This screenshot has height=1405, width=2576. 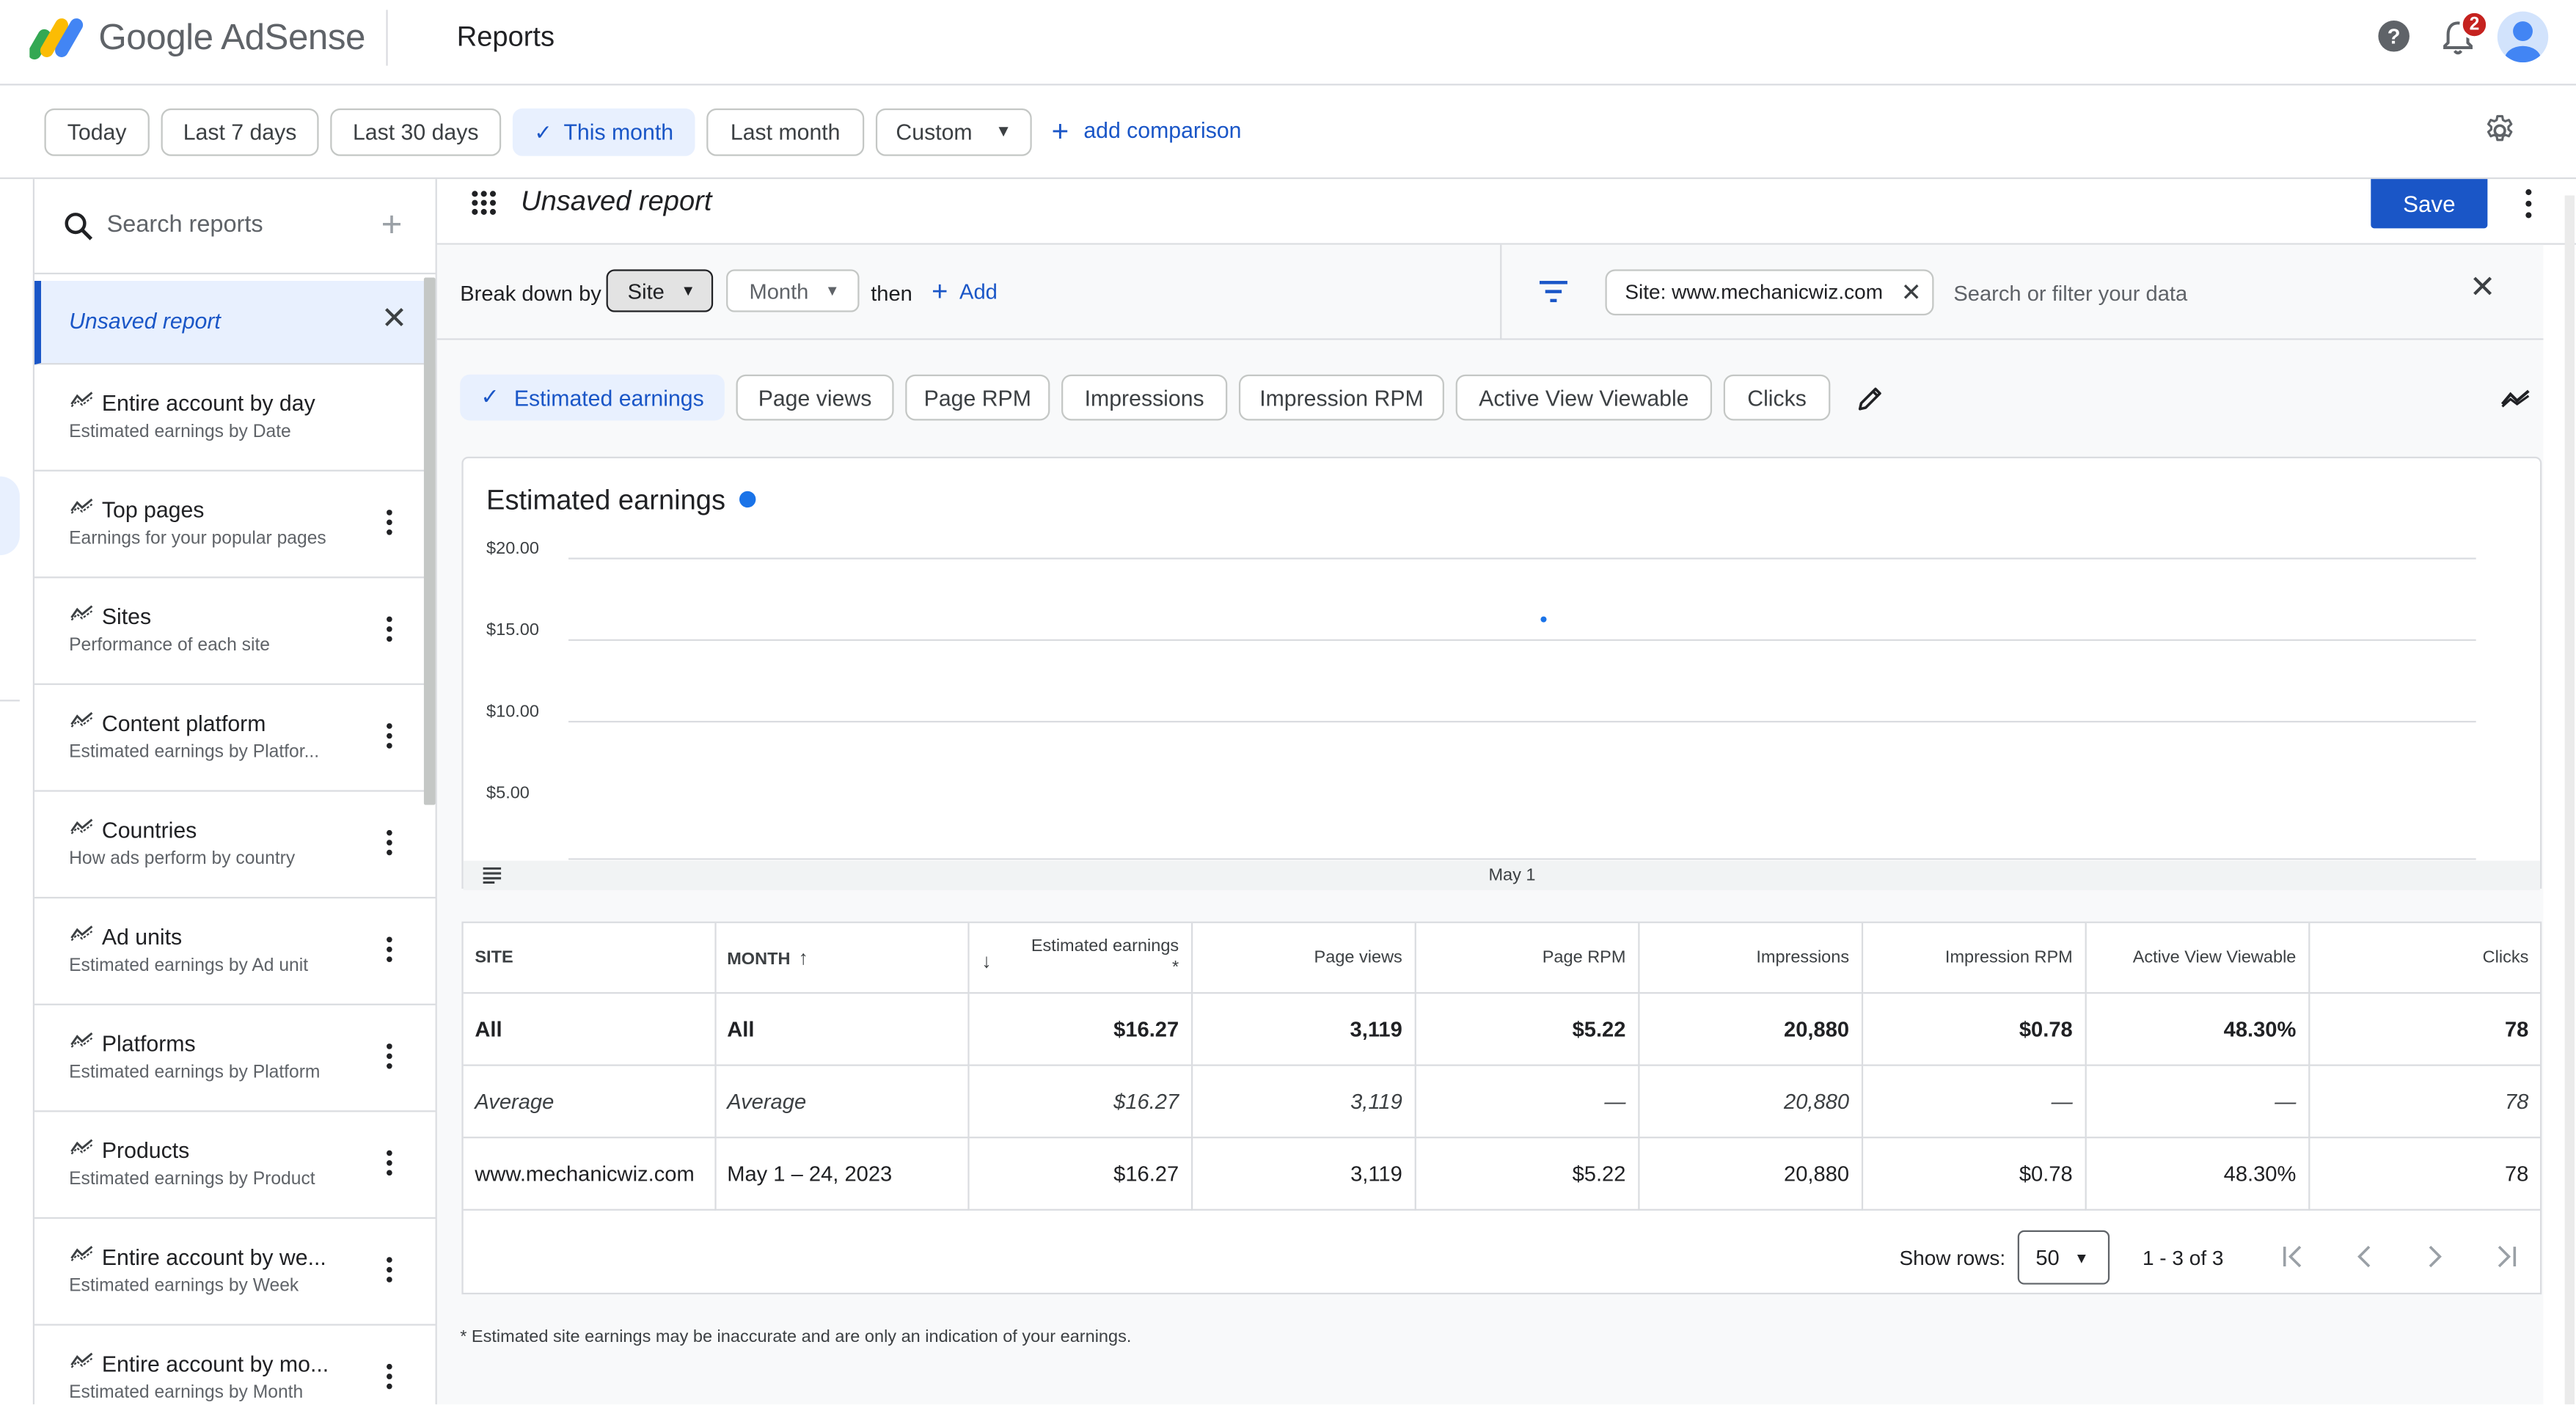 What do you see at coordinates (2505, 1256) in the screenshot?
I see `last-page-icon` at bounding box center [2505, 1256].